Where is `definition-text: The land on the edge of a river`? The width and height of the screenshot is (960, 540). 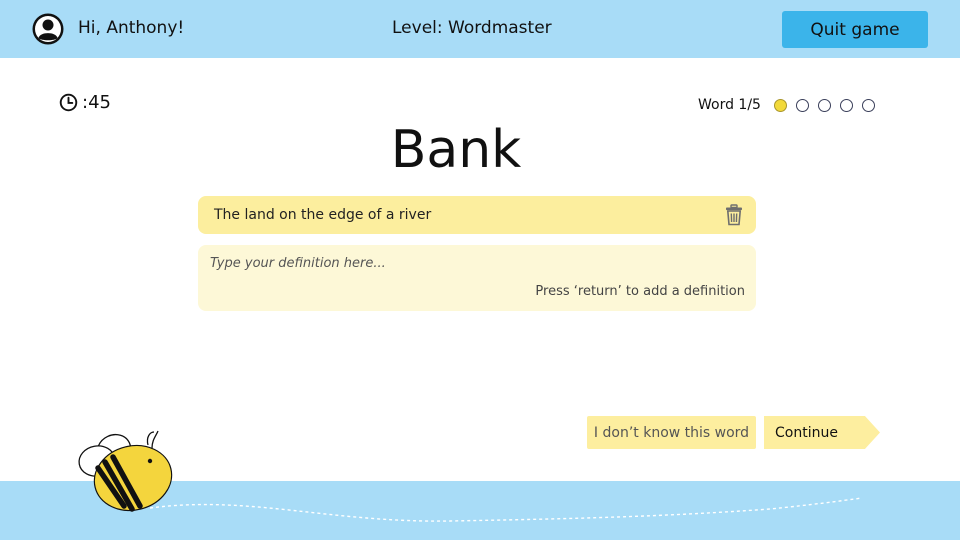 definition-text: The land on the edge of a river is located at coordinates (323, 215).